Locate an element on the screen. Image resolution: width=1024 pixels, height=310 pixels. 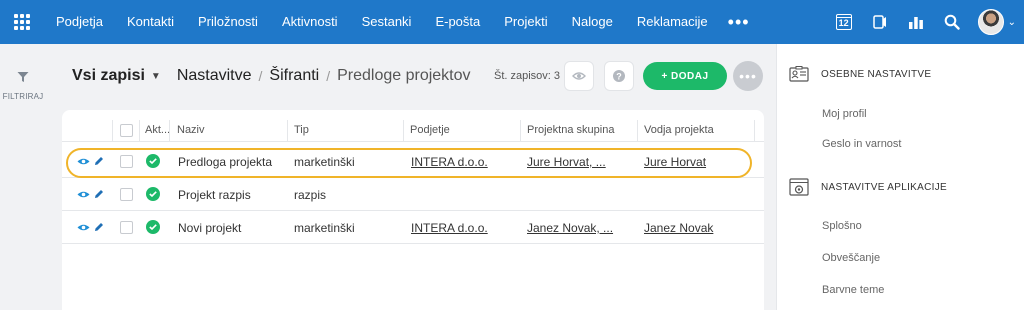
menu-item-geslo-in-varnost: Geslo in varnost is located at coordinates (861, 144).